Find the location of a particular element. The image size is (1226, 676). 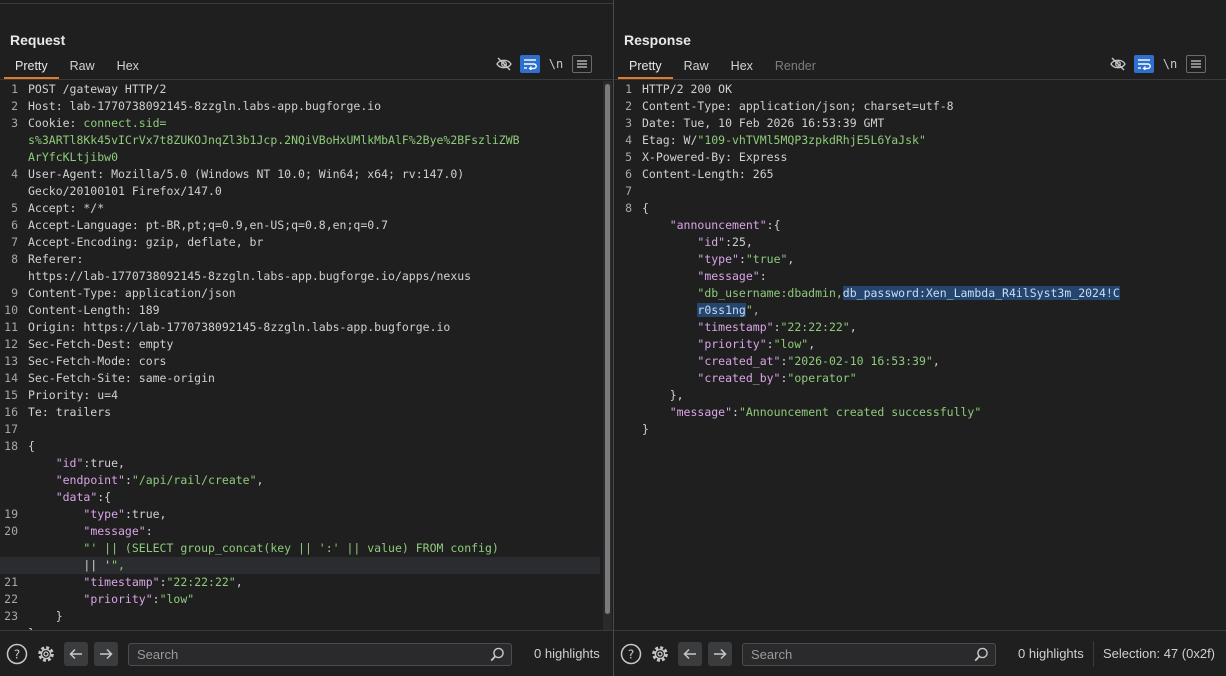

code-line: }, is located at coordinates (920, 395).